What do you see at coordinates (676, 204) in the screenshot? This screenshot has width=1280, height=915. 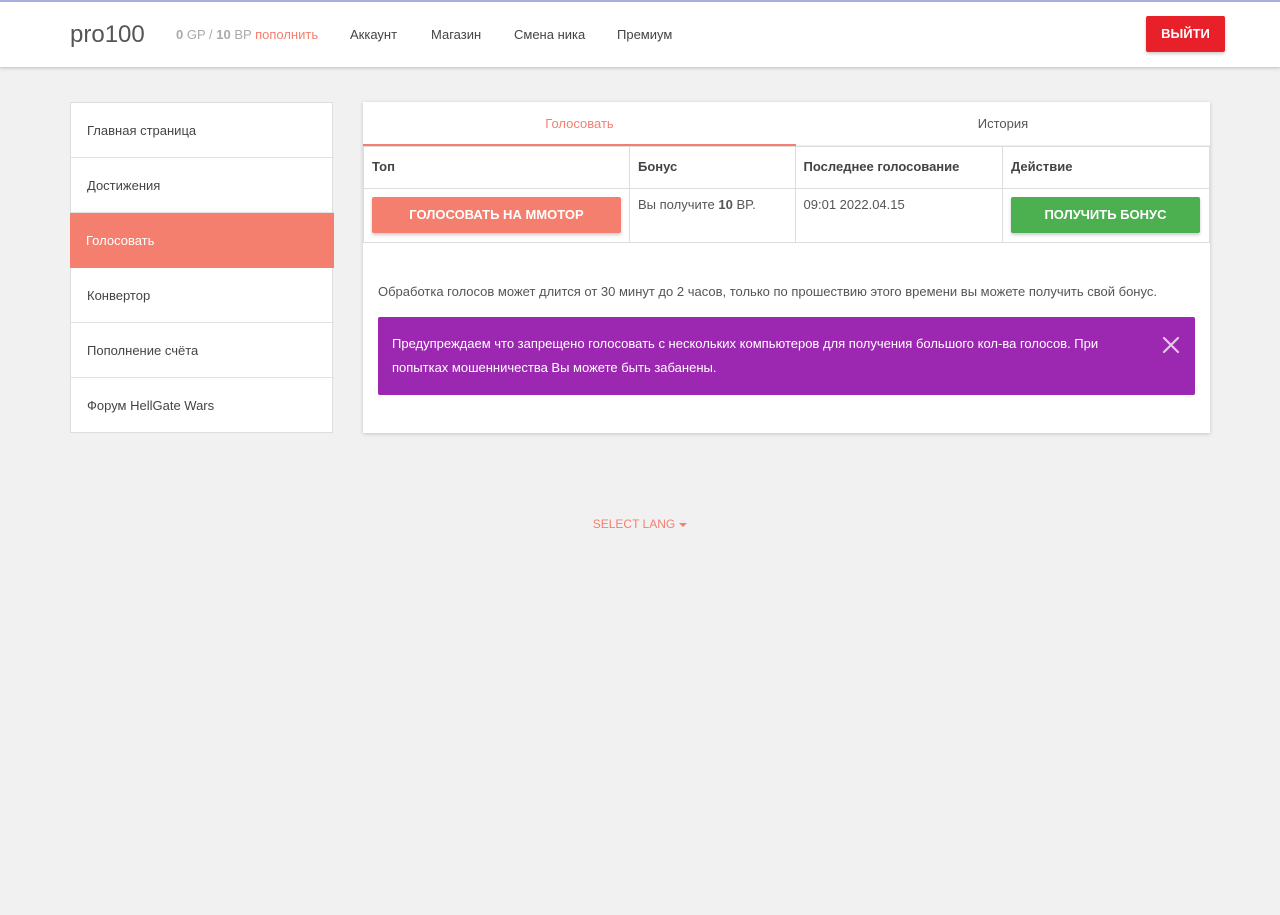 I see `bonus-prefix: Вы получите` at bounding box center [676, 204].